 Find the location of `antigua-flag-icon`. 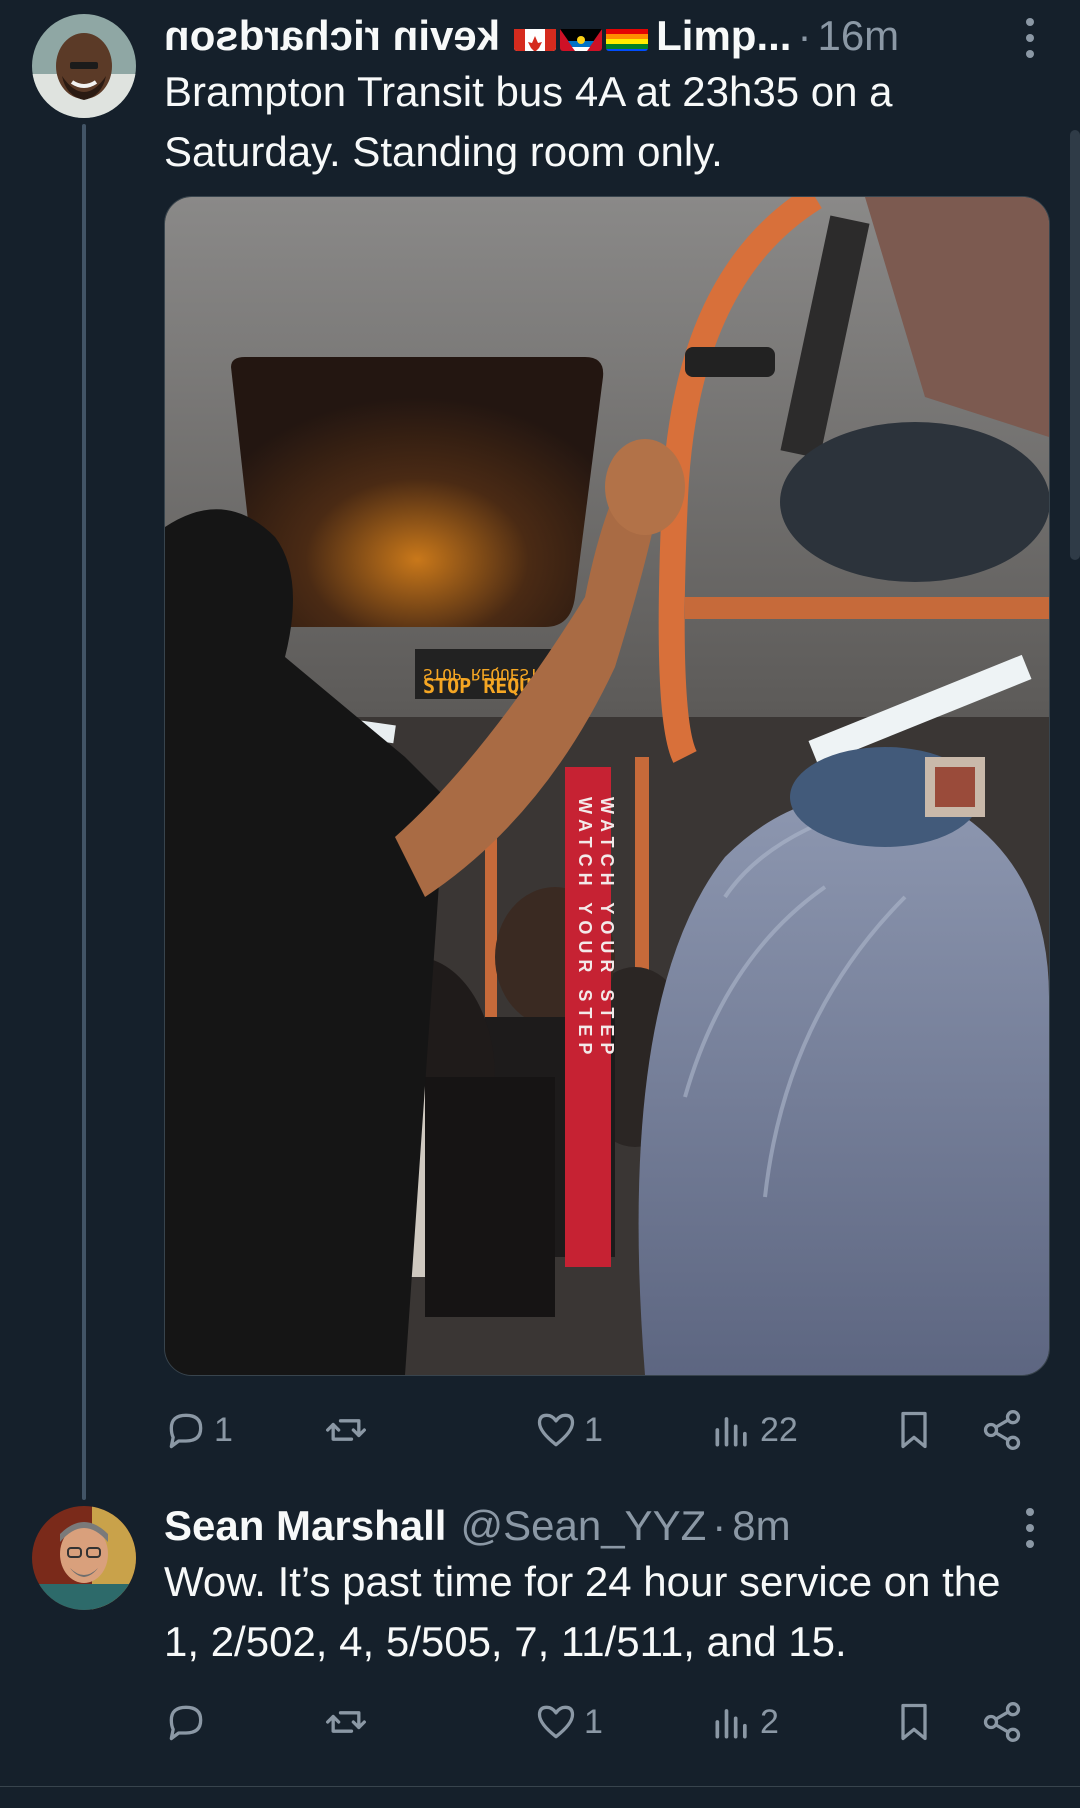

antigua-flag-icon is located at coordinates (581, 36).